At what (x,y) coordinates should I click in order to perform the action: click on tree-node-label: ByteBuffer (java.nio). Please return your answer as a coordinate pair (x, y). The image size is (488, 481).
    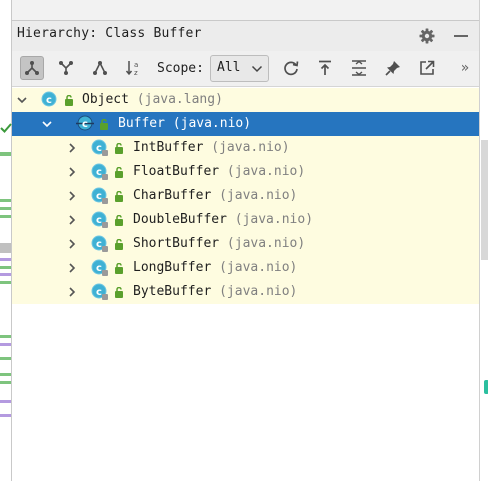
    Looking at the image, I should click on (215, 291).